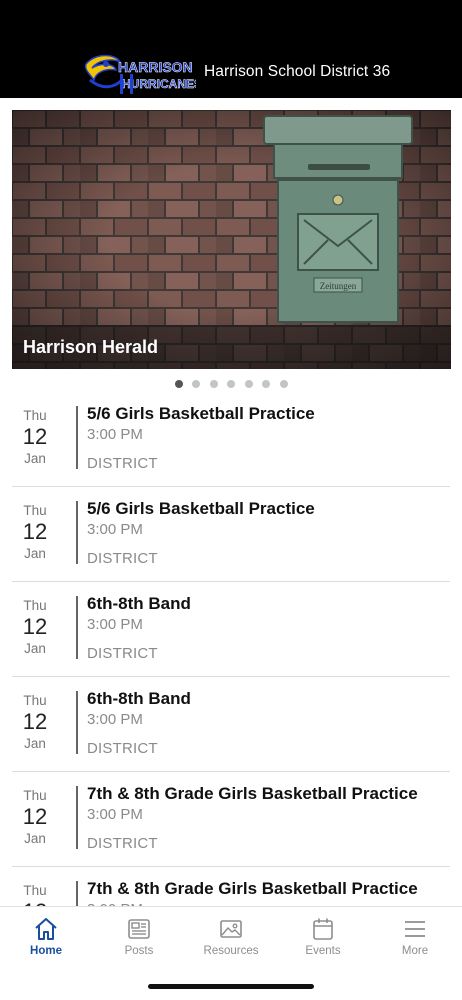  I want to click on tab-home-label: Home, so click(46, 951).